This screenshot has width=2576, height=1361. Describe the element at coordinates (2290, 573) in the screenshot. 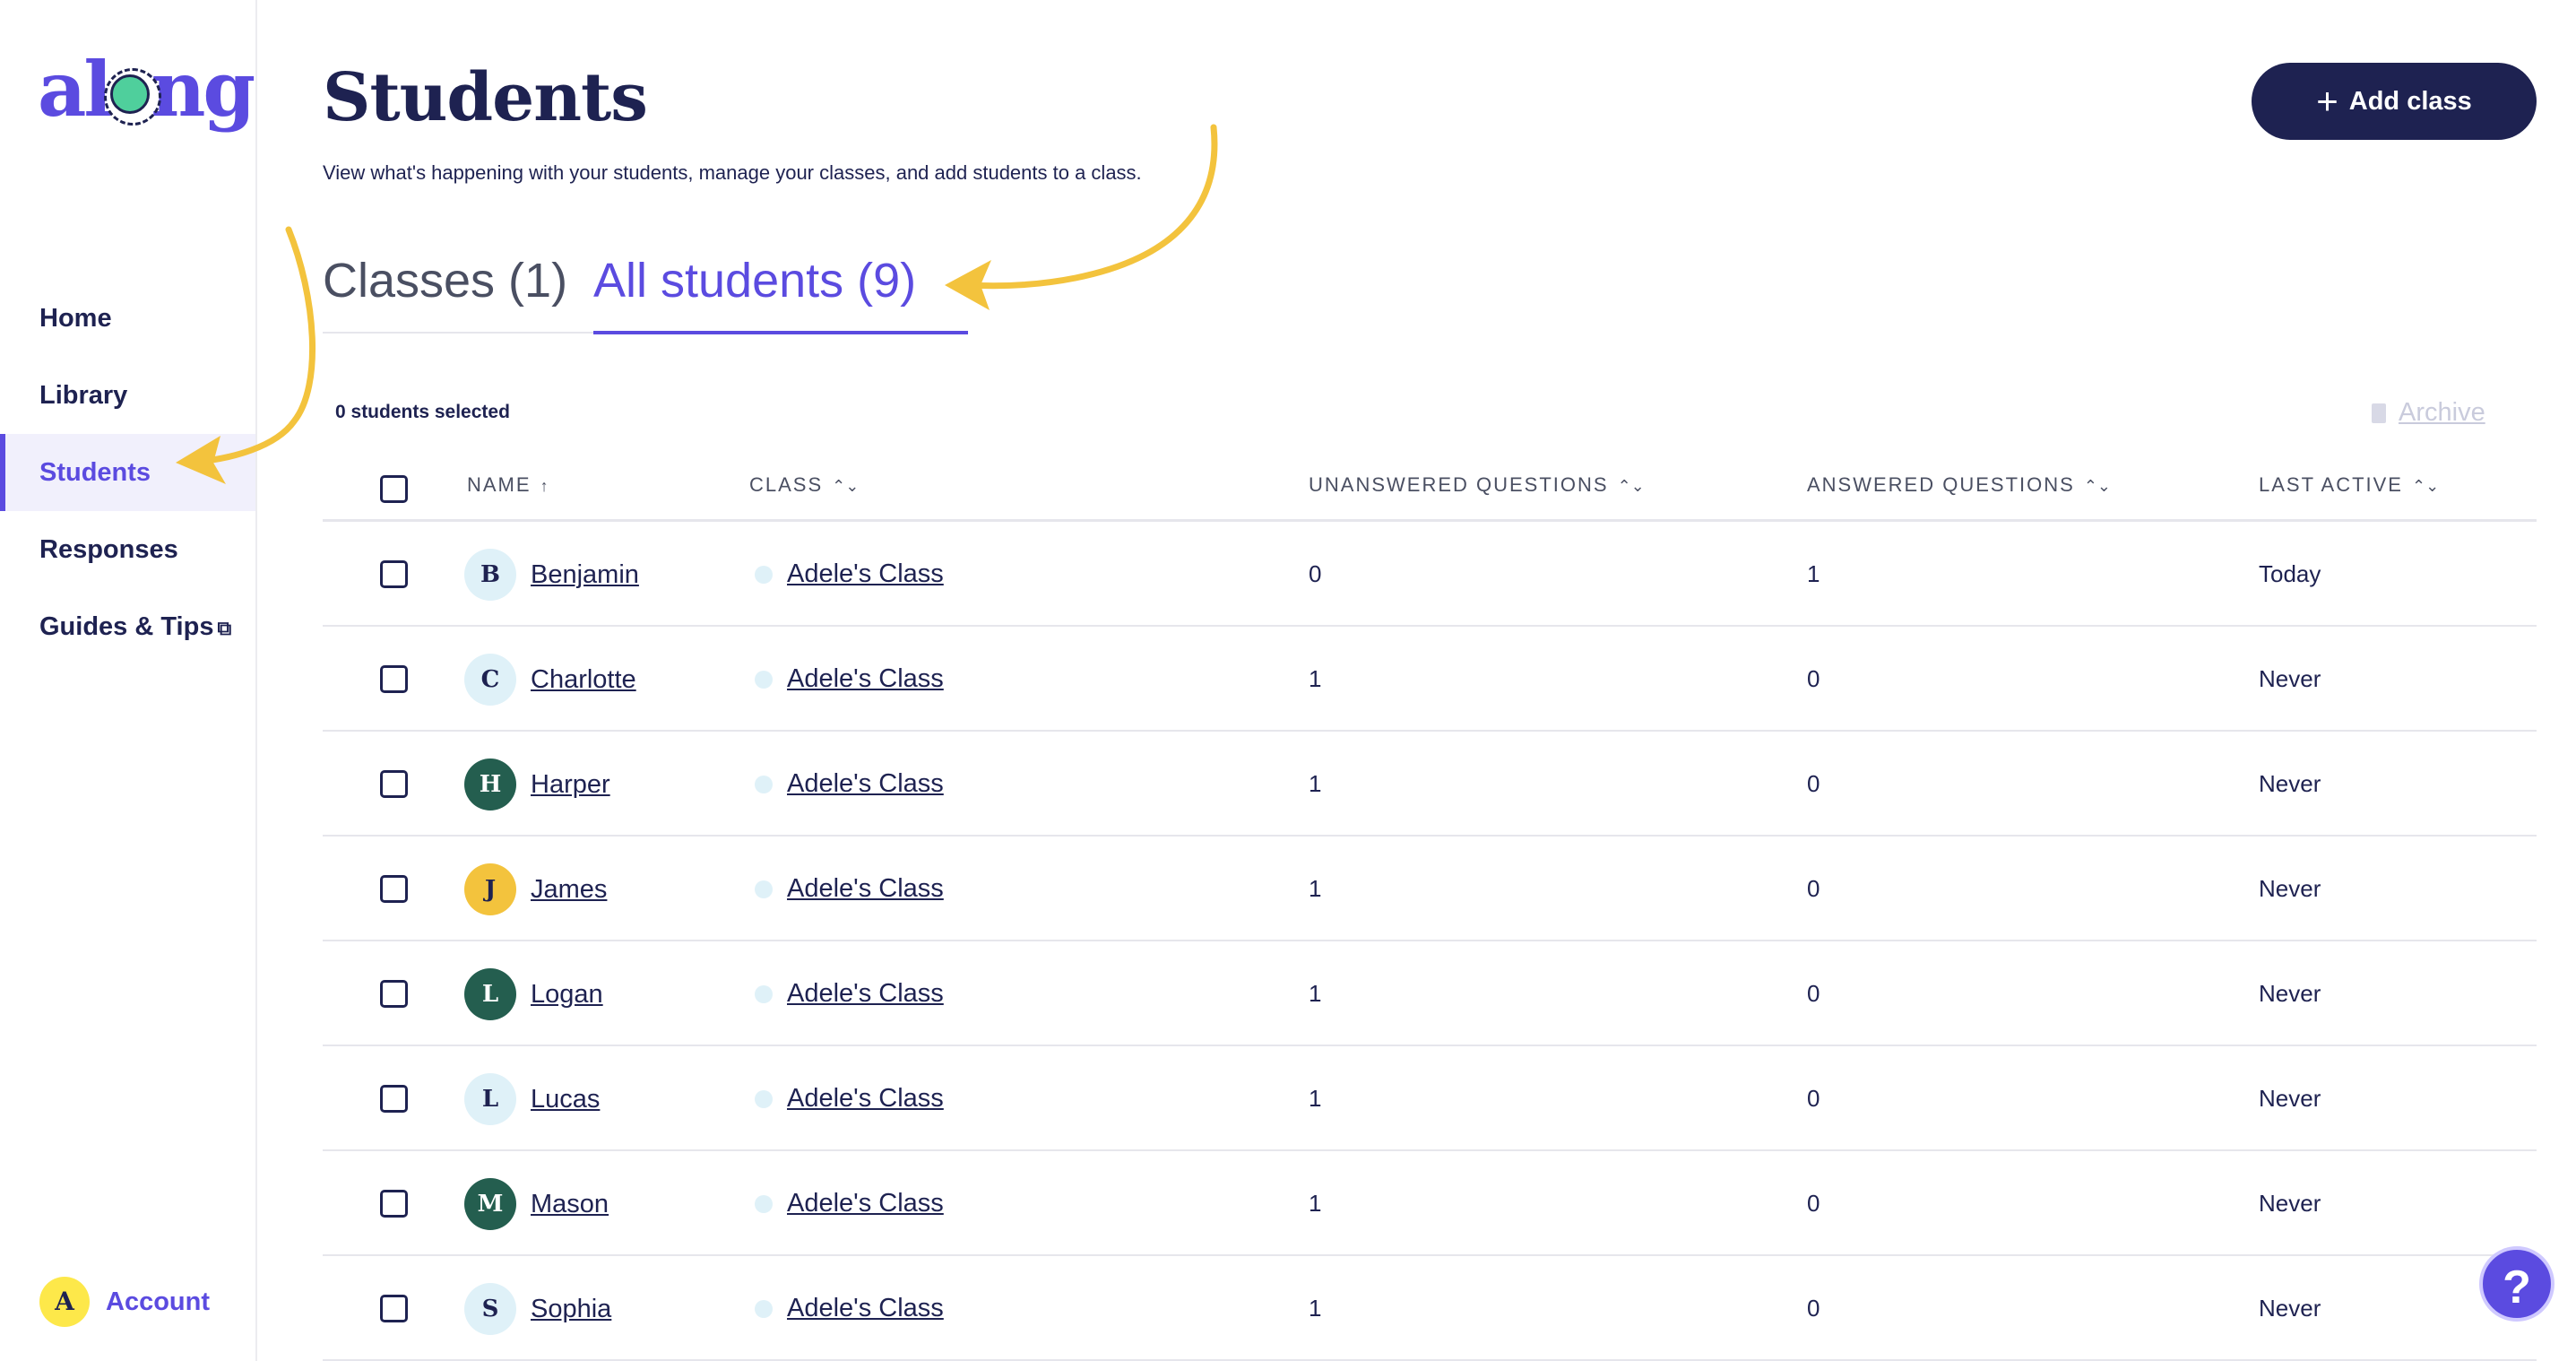

I see `last-active: Today` at that location.